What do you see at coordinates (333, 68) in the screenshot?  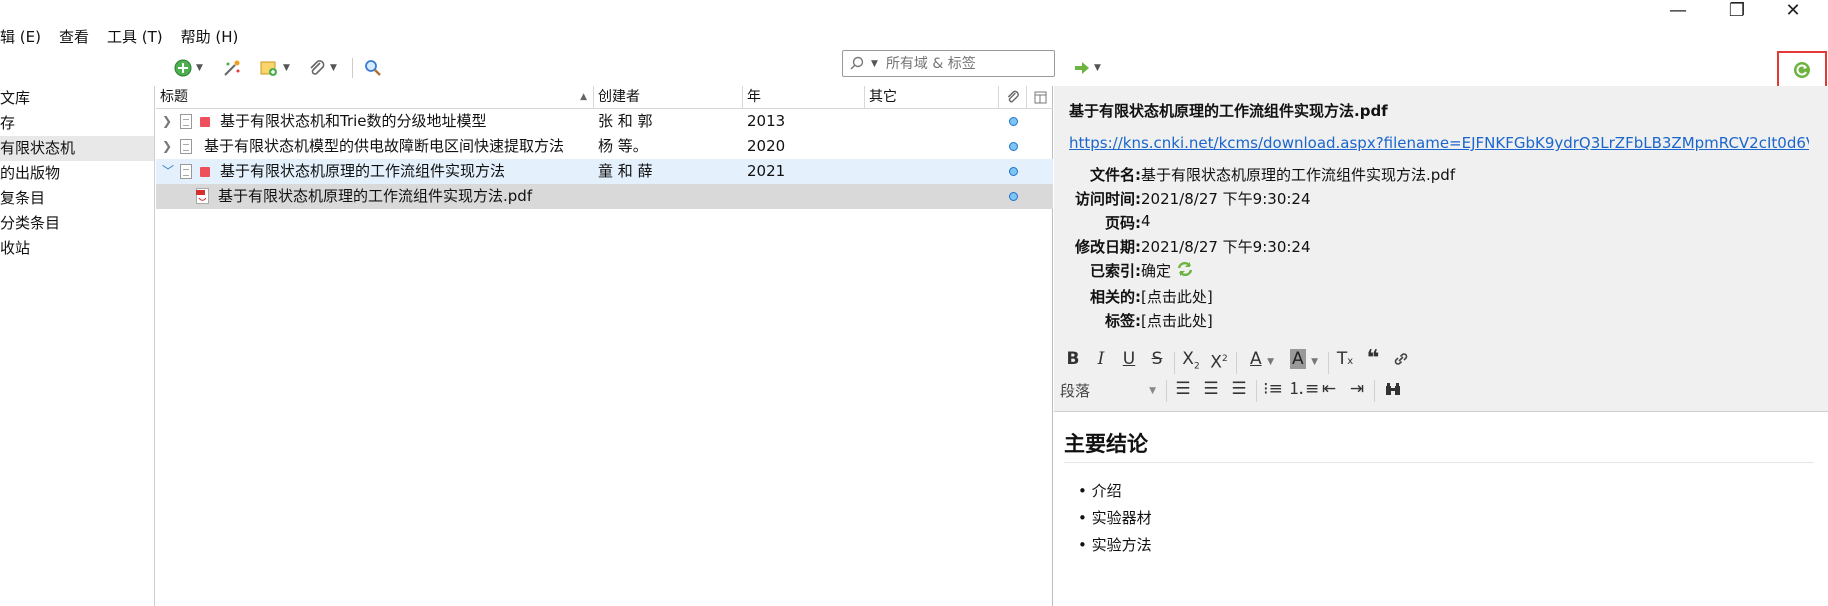 I see `chevron-down-icon: ▼` at bounding box center [333, 68].